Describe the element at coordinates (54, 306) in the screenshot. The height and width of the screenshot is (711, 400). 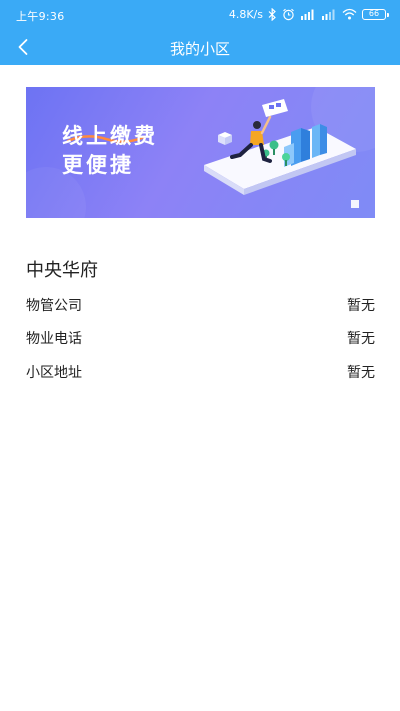
I see `info-label: 物管公司` at that location.